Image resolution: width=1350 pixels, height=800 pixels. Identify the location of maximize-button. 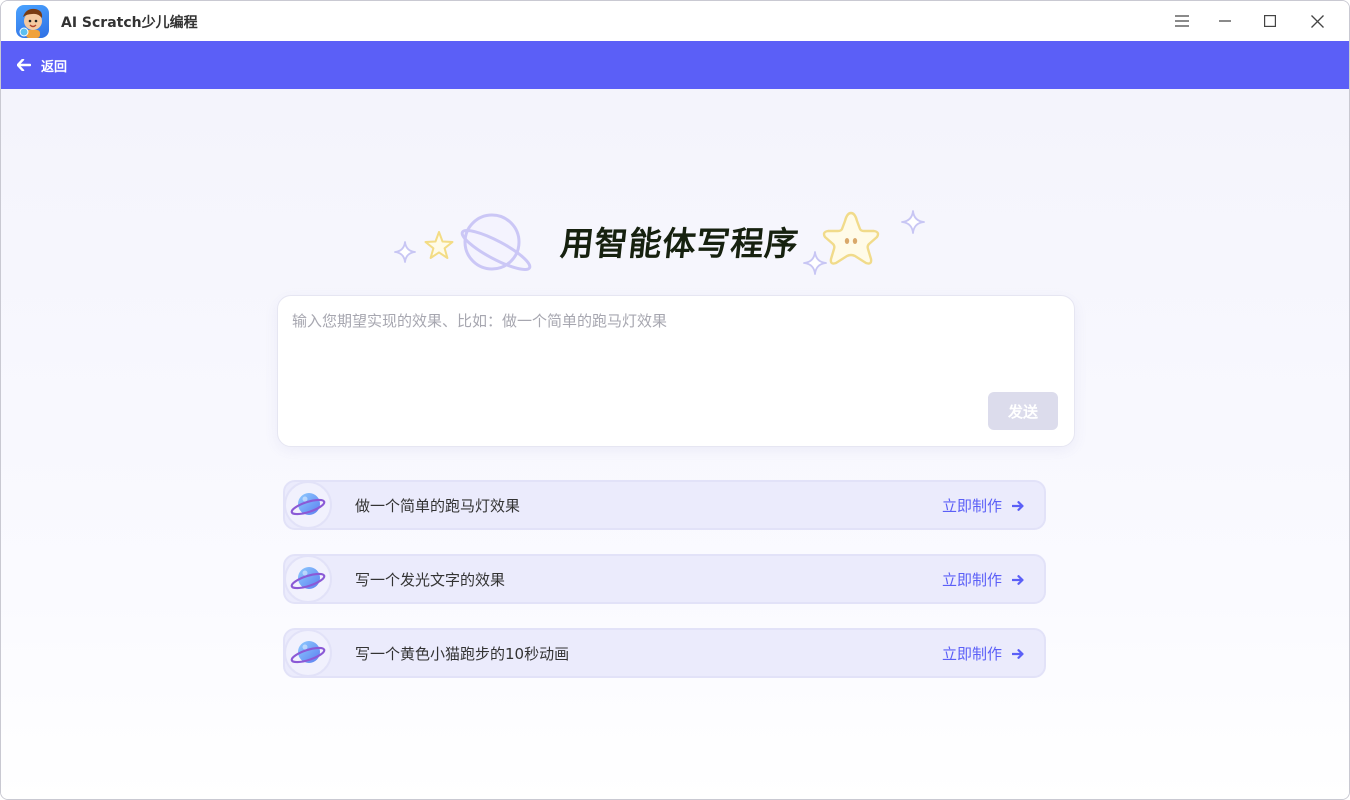
(1270, 21).